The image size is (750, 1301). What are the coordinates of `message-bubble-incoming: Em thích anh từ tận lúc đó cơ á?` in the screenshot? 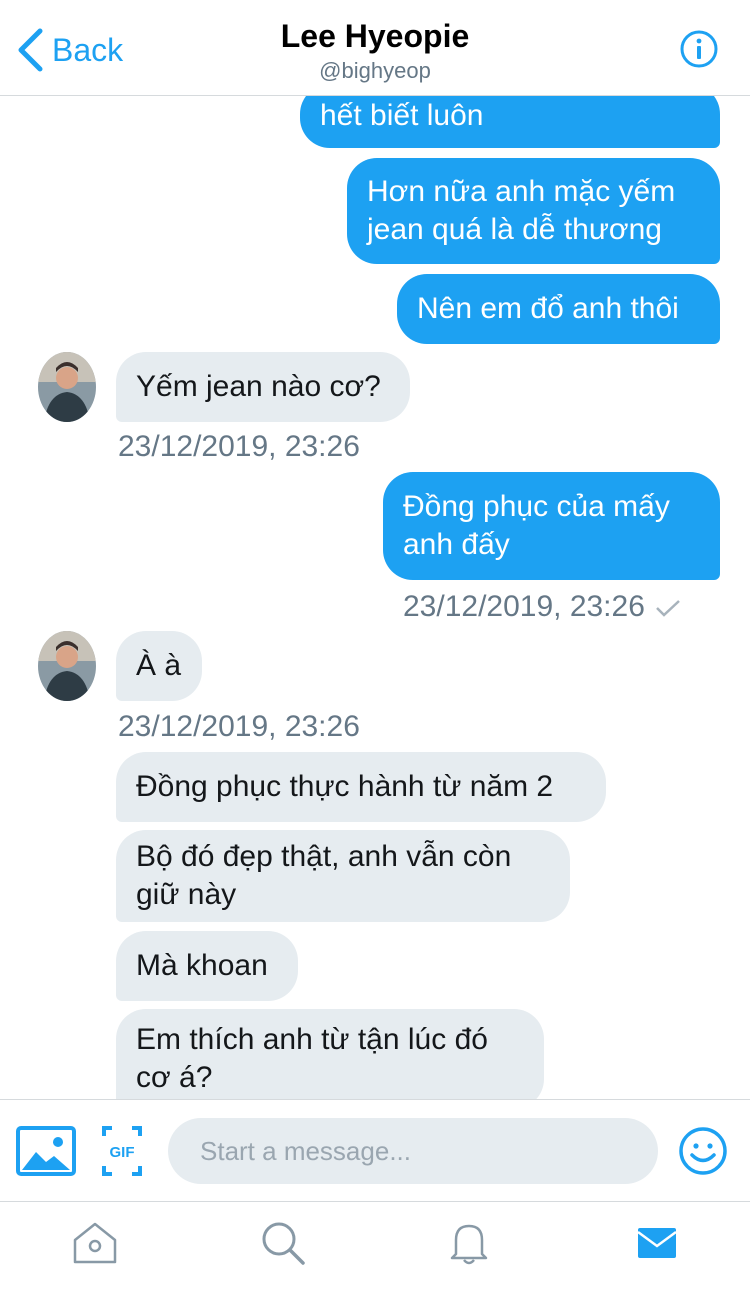 It's located at (330, 1054).